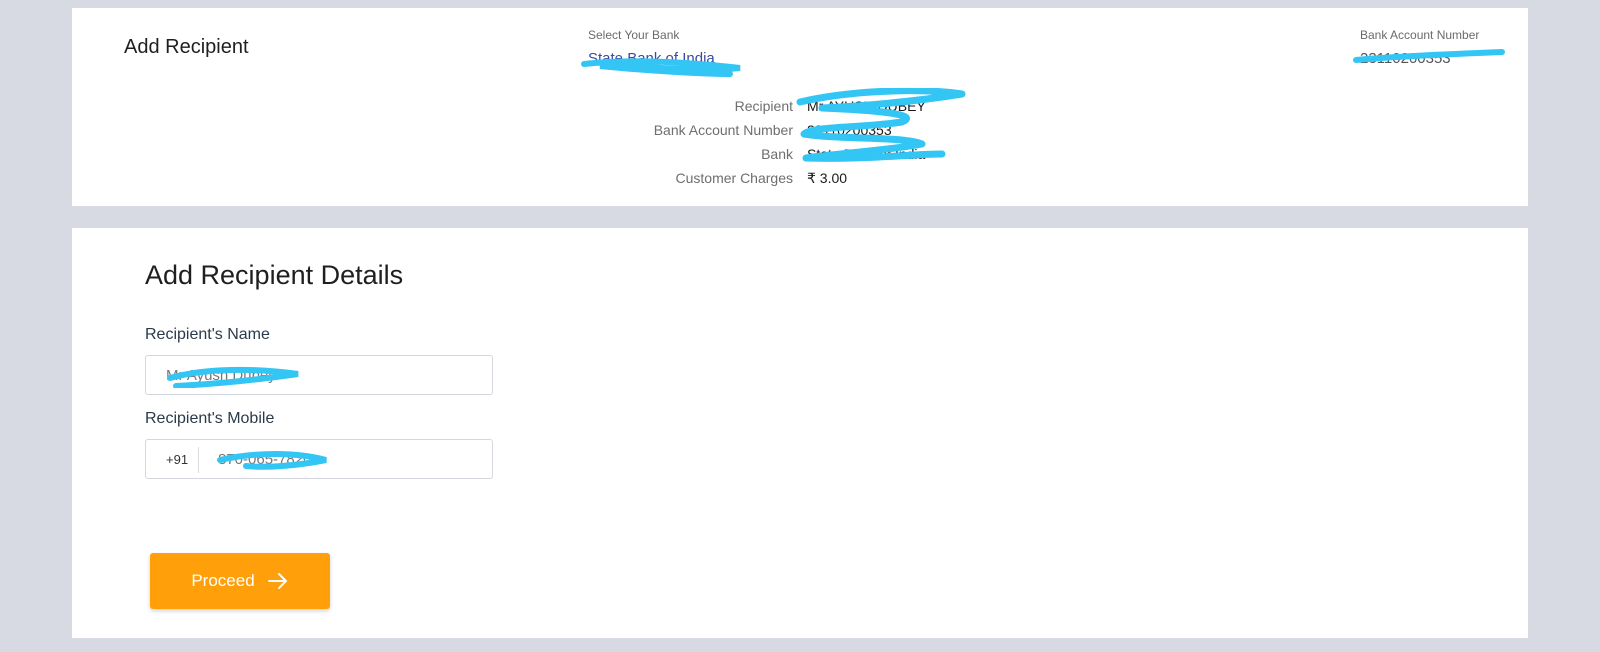  What do you see at coordinates (177, 459) in the screenshot?
I see `country-code: +91` at bounding box center [177, 459].